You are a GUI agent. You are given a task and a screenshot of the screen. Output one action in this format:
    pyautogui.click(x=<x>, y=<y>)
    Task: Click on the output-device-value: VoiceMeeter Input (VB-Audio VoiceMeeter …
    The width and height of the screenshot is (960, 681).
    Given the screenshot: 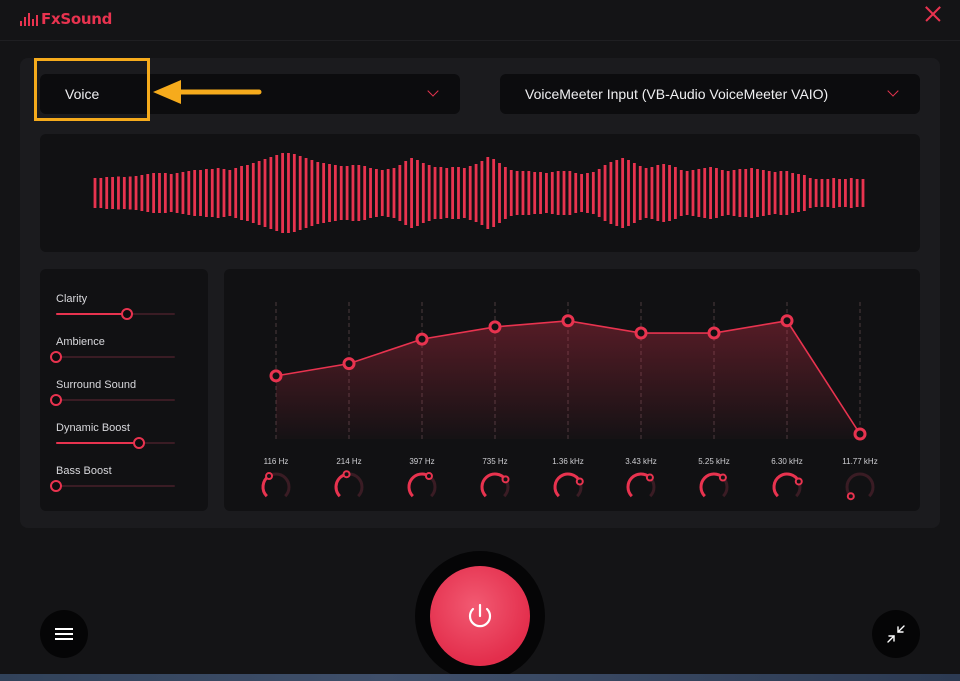 What is the action you would take?
    pyautogui.click(x=677, y=94)
    